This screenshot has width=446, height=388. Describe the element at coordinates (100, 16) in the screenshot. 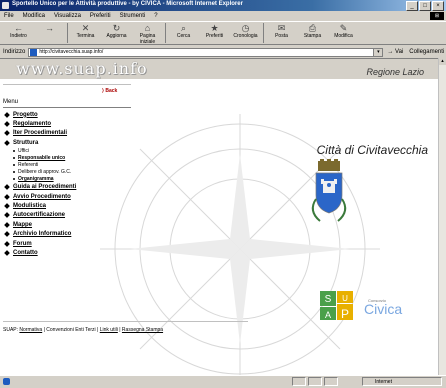

I see `menu-preferiti: Preferiti` at that location.